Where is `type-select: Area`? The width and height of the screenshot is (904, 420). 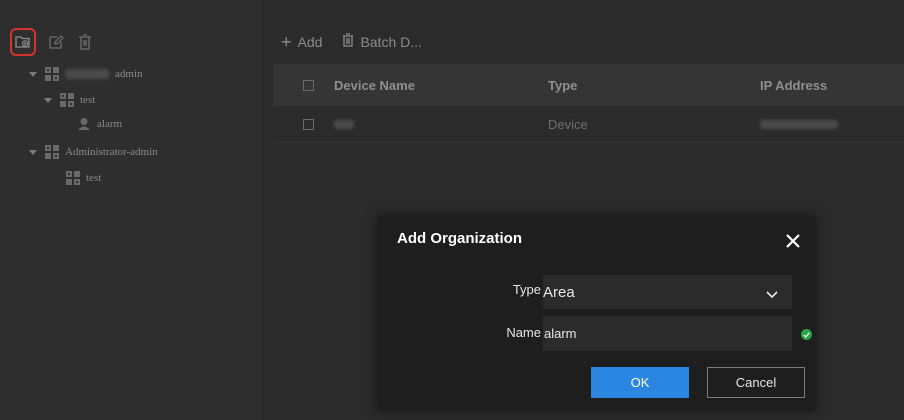 type-select: Area is located at coordinates (667, 292).